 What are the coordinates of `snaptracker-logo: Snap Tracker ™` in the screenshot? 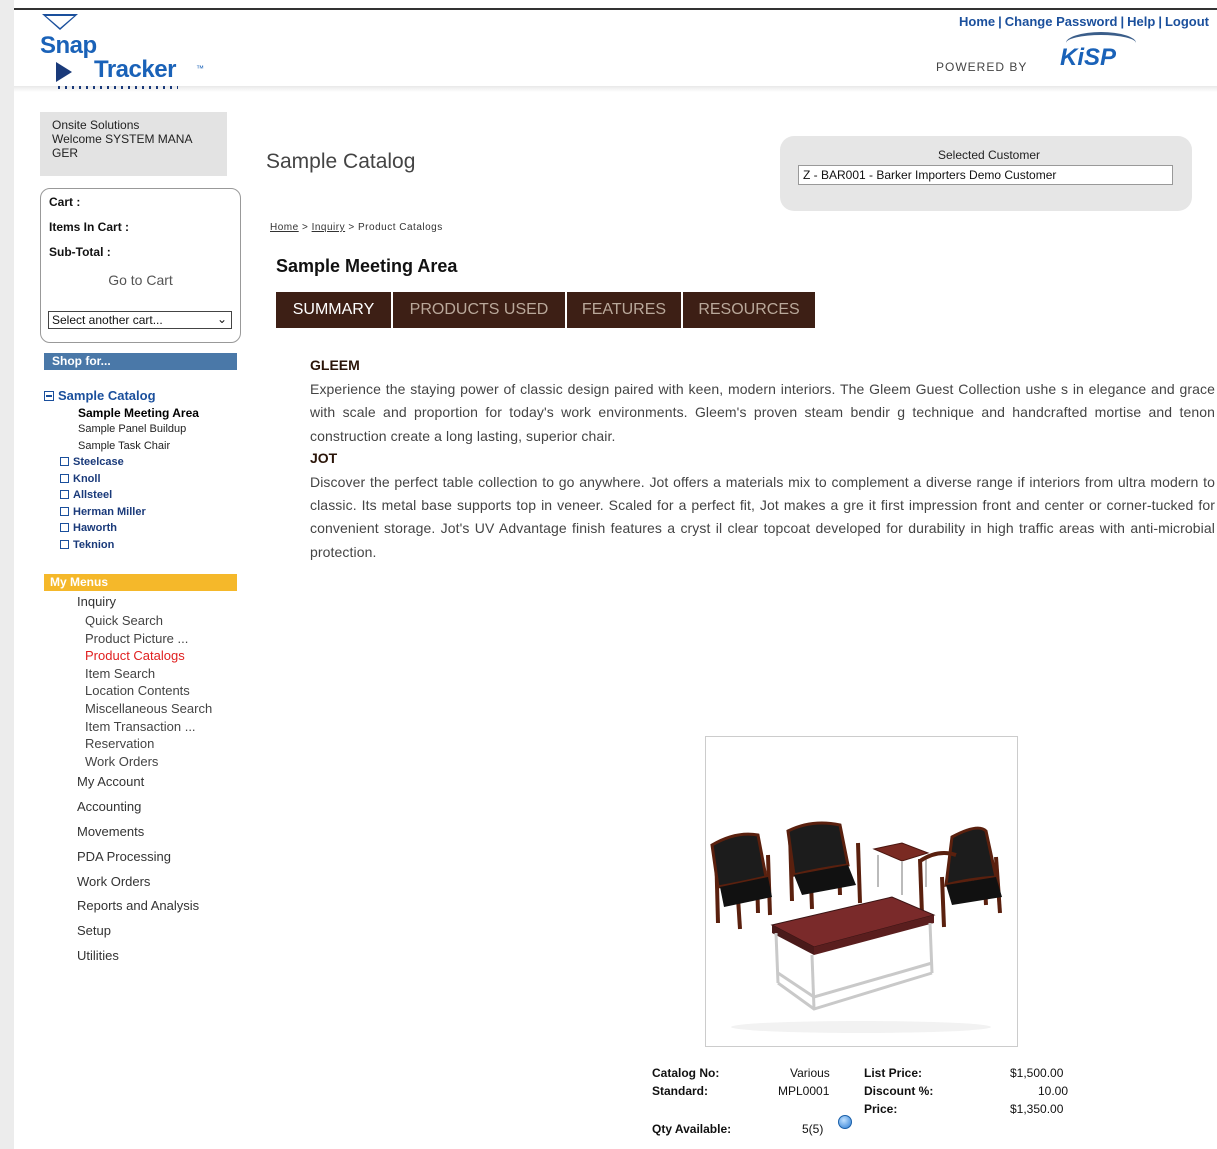 It's located at (128, 53).